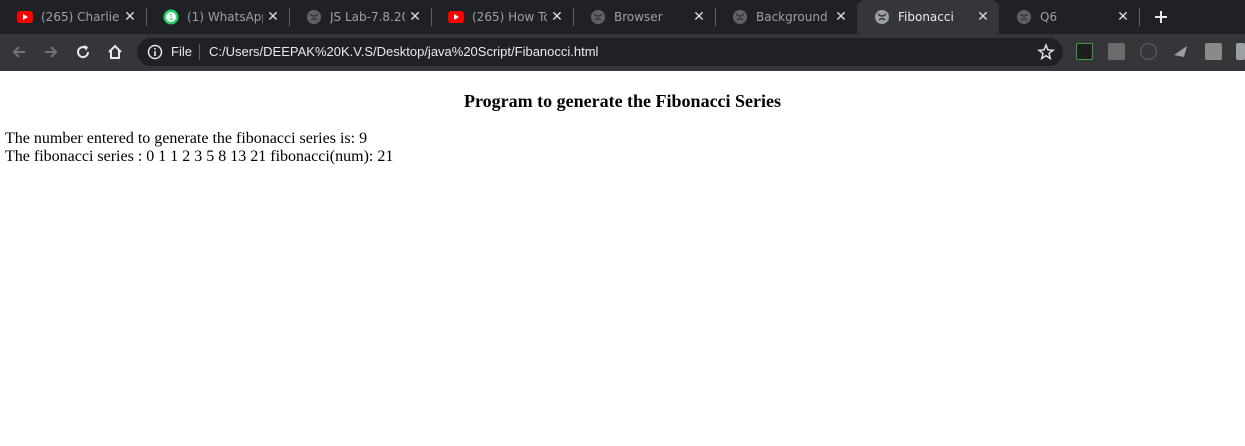  Describe the element at coordinates (1116, 51) in the screenshot. I see `extension-gray-icon` at that location.